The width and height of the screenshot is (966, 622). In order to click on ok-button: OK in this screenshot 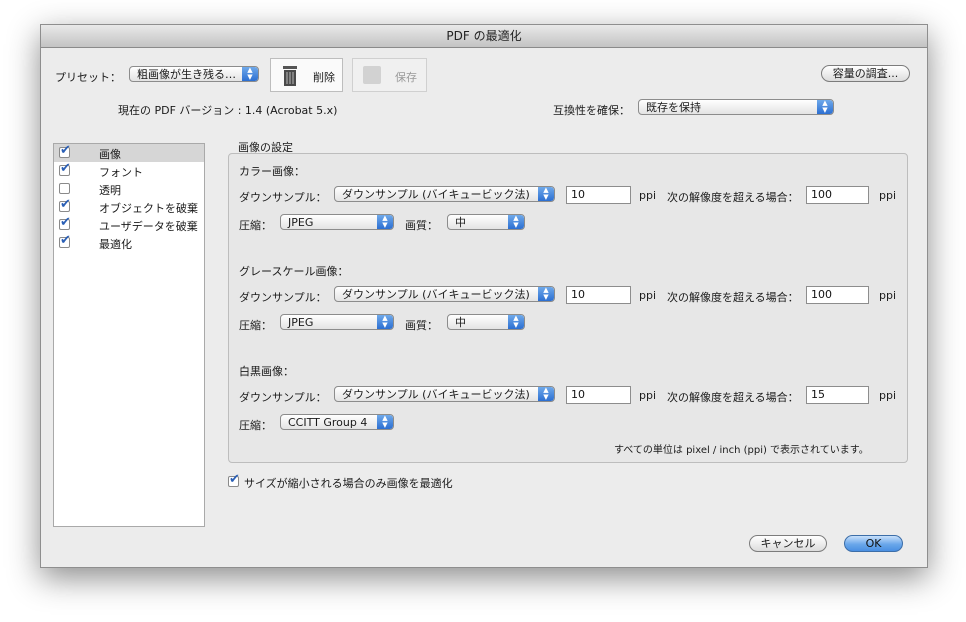, I will do `click(873, 543)`.